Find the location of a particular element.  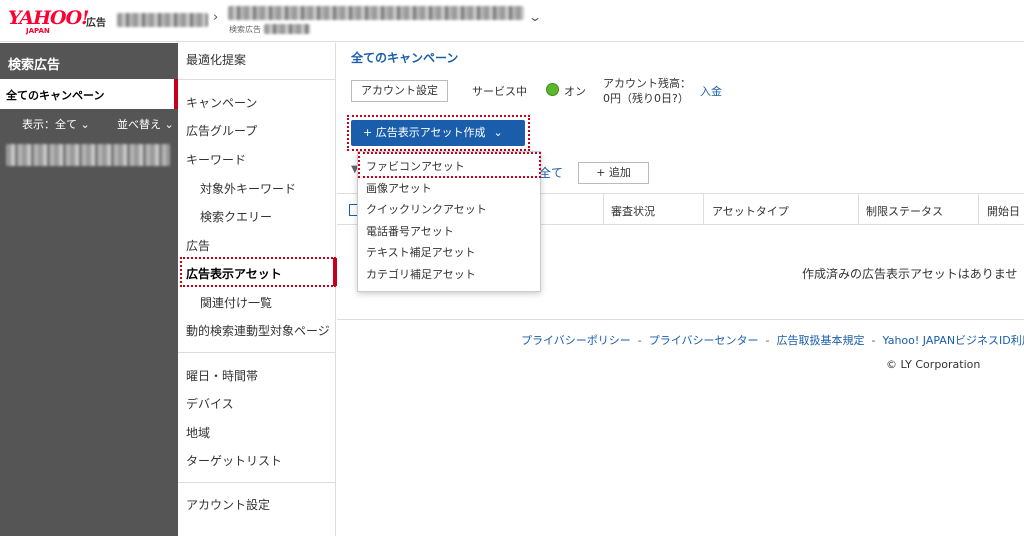

account-switch-chevron-down-icon: ⌄ is located at coordinates (535, 17).